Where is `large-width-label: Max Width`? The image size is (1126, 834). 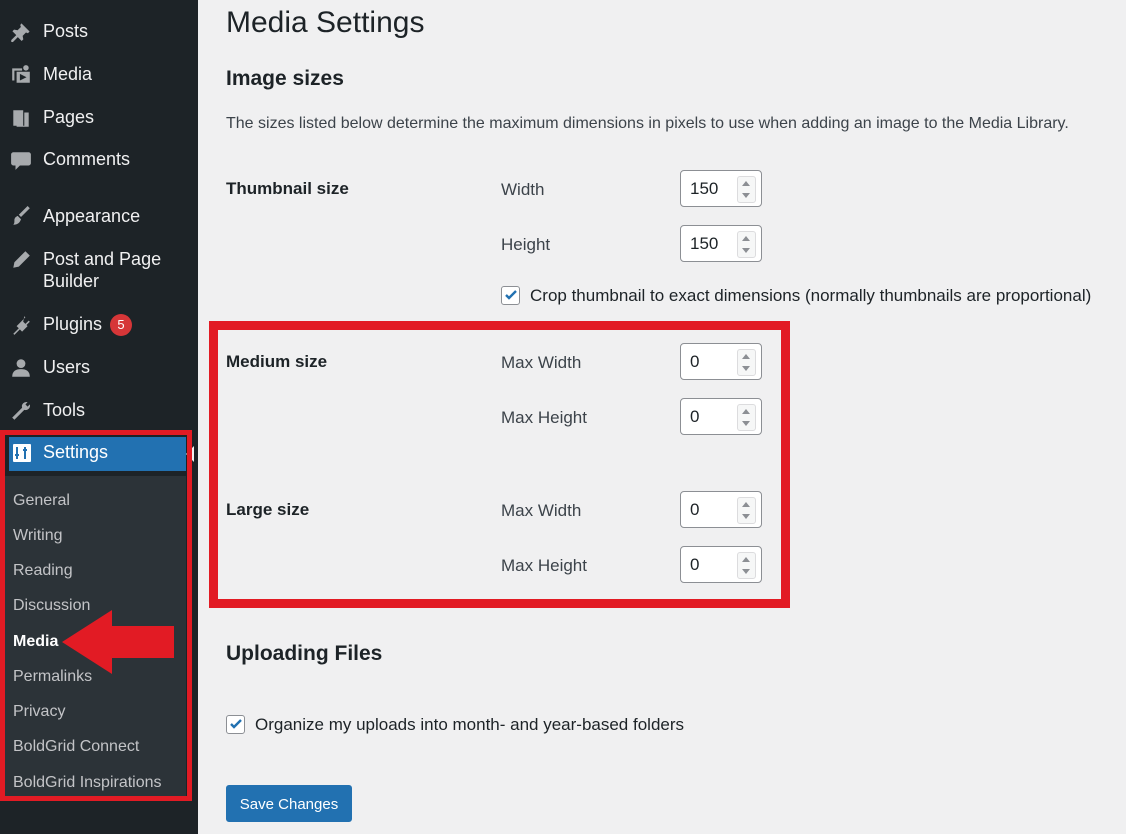 large-width-label: Max Width is located at coordinates (541, 510).